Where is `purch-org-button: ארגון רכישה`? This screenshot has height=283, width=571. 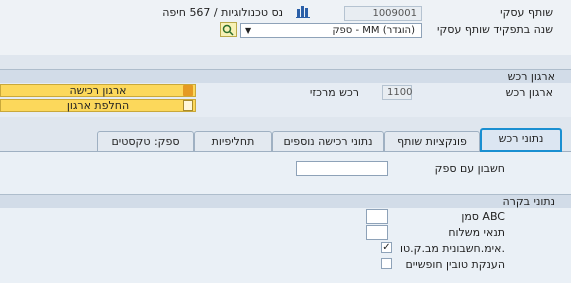
purch-org-button: ארגון רכישה is located at coordinates (98, 90).